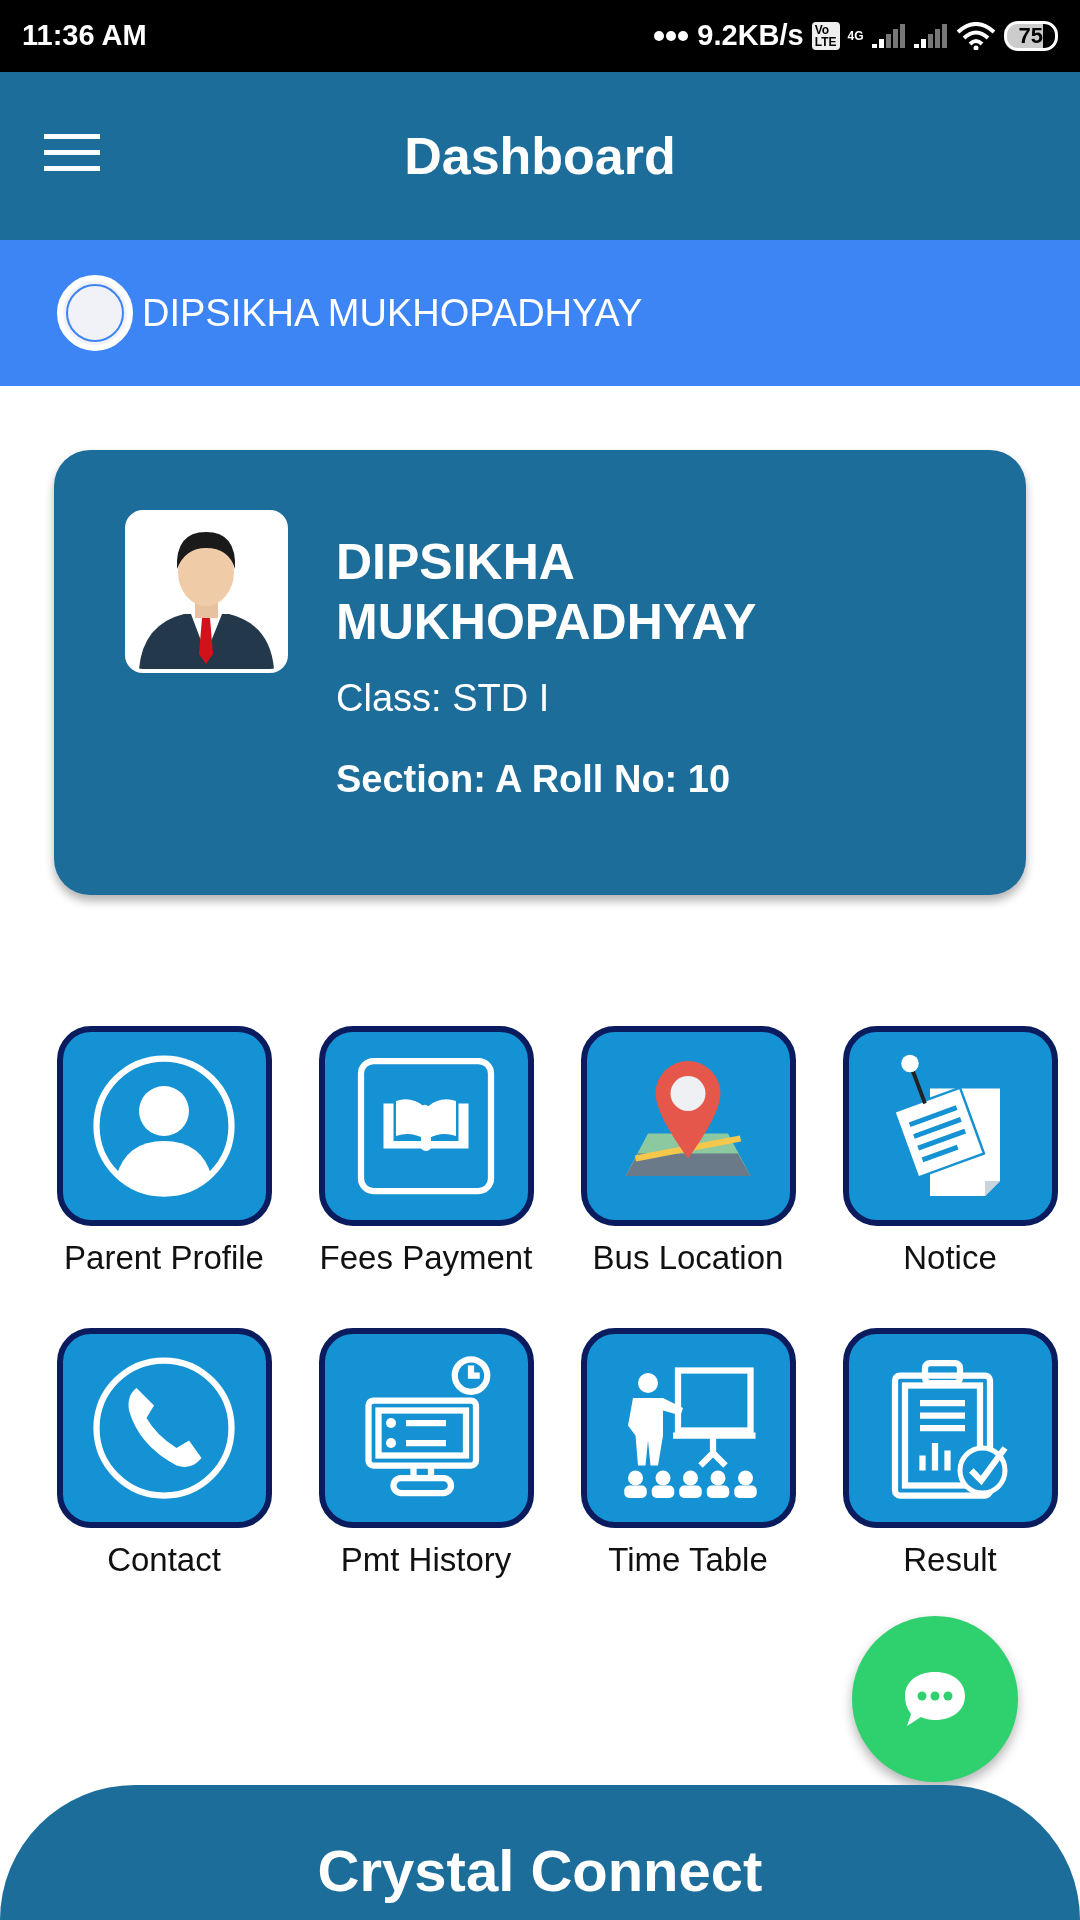  What do you see at coordinates (547, 592) in the screenshot?
I see `student-name: DIPSIKHA MUKHOPADHYAY` at bounding box center [547, 592].